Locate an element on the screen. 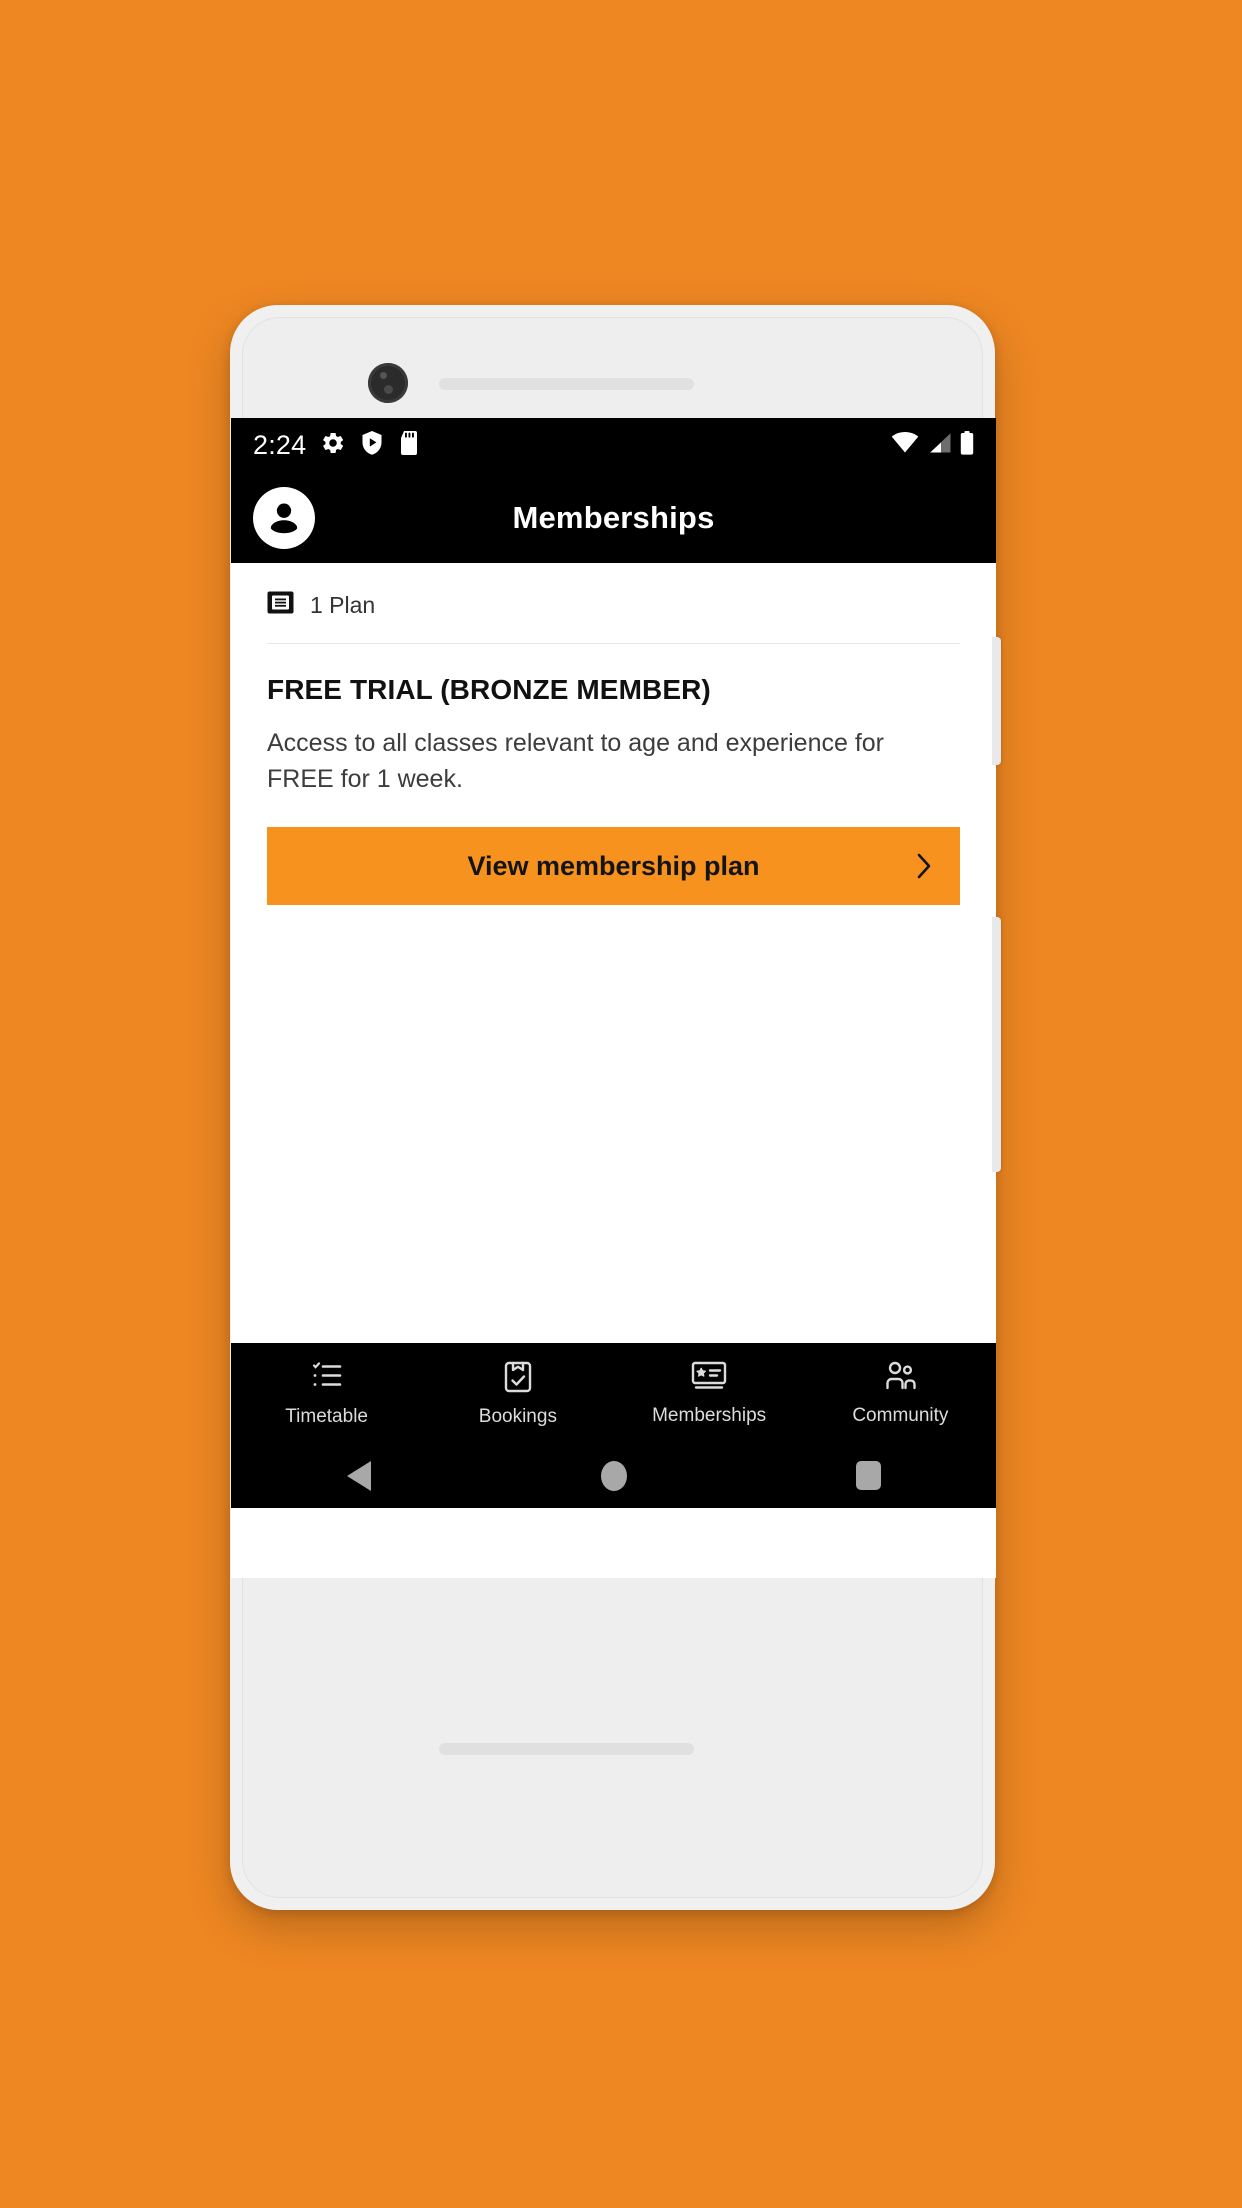 The image size is (1242, 2208). android-navigation-bar is located at coordinates (613, 1475).